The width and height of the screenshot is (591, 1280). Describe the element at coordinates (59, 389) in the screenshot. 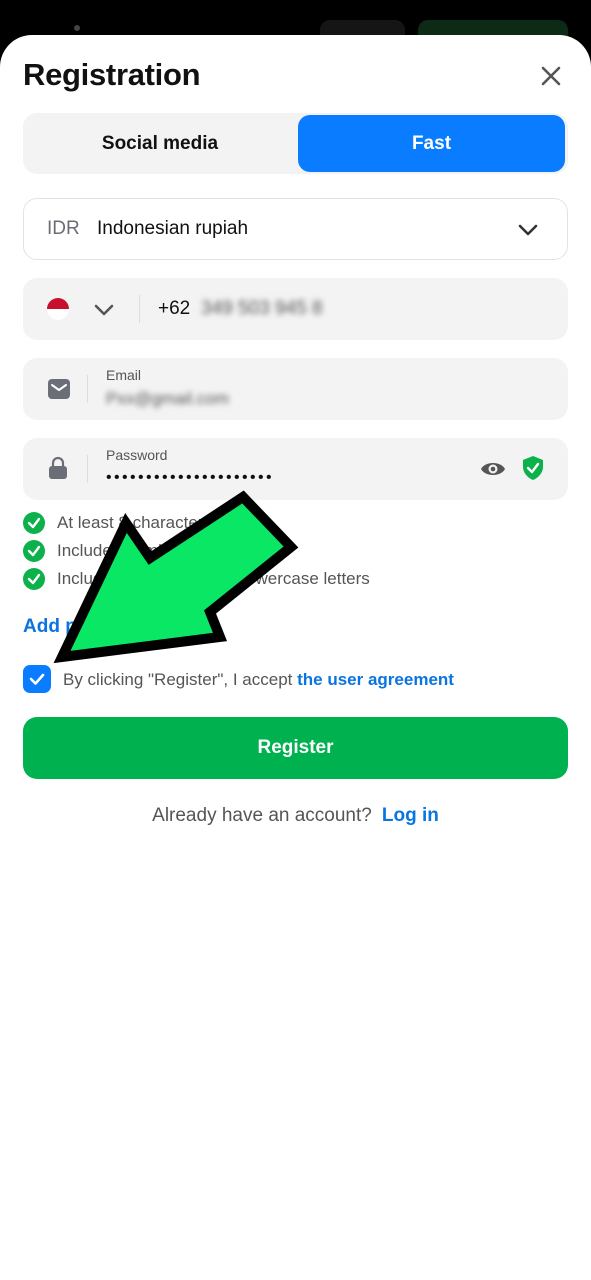

I see `envelope-icon` at that location.